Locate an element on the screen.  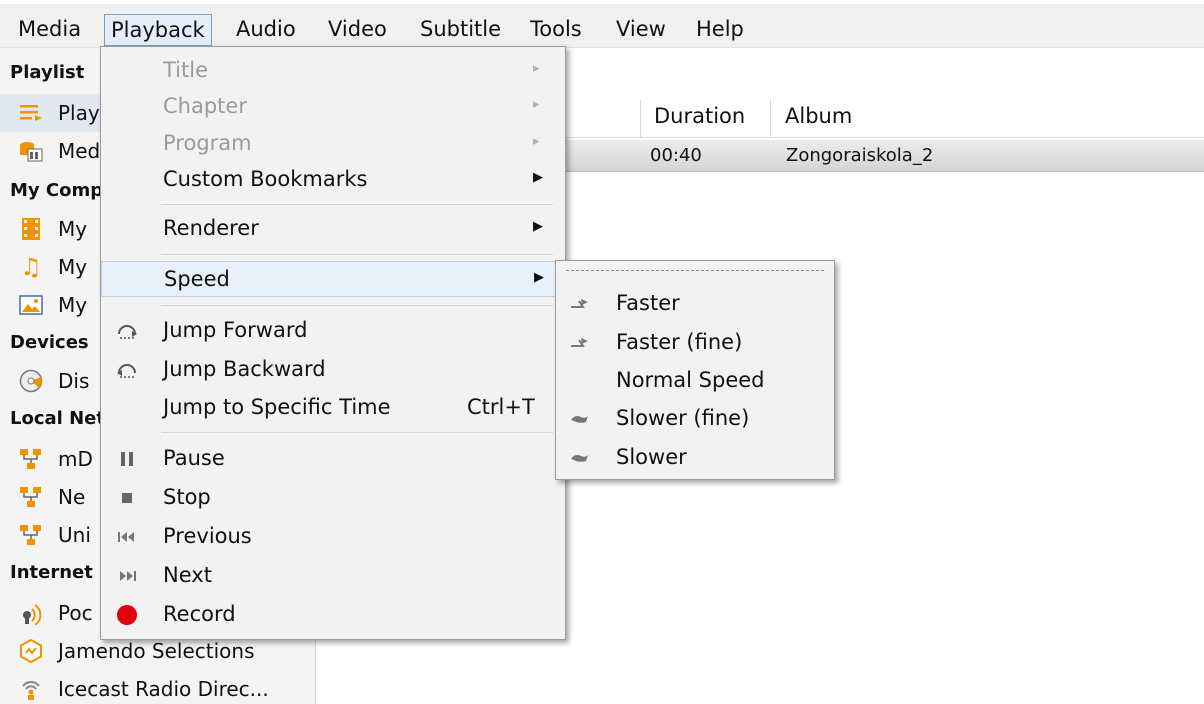
menu-item-jump-forward: Jump Forward is located at coordinates (333, 331).